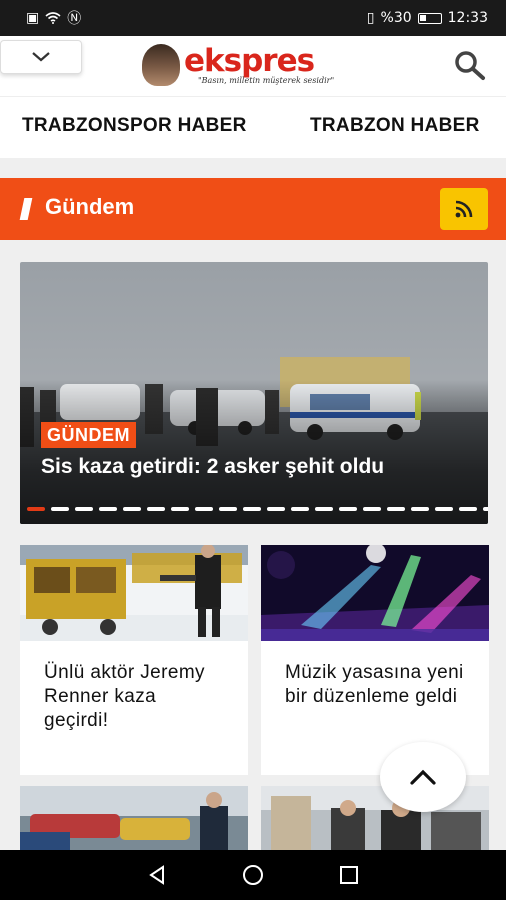 The width and height of the screenshot is (506, 900). What do you see at coordinates (249, 60) in the screenshot?
I see `logo-name: ekspres` at bounding box center [249, 60].